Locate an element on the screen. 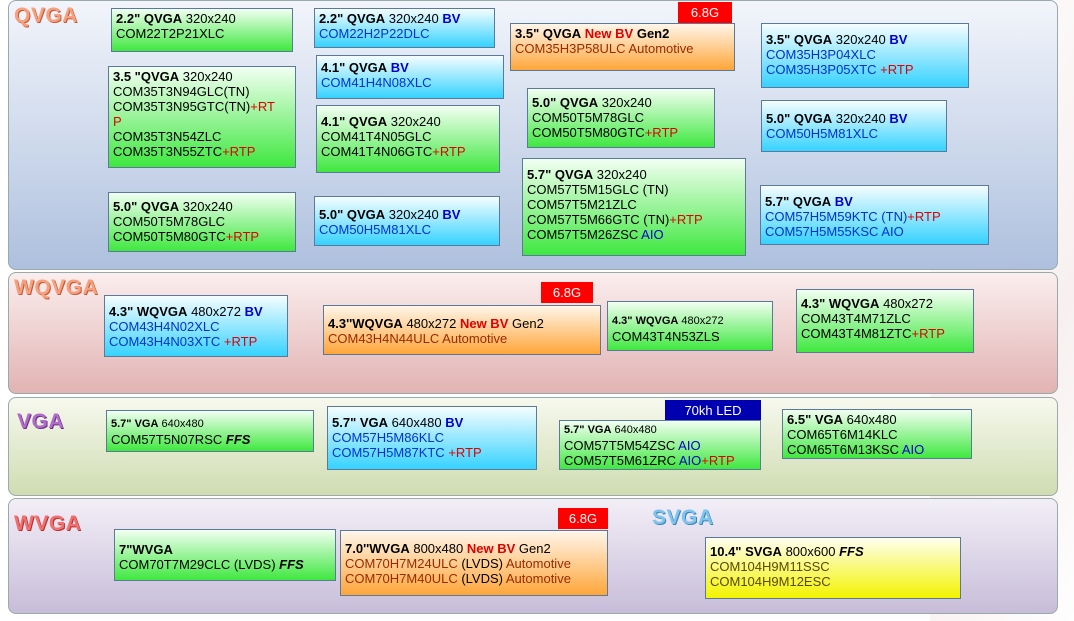  part-number: COM43H4N44ULC is located at coordinates (384, 338).